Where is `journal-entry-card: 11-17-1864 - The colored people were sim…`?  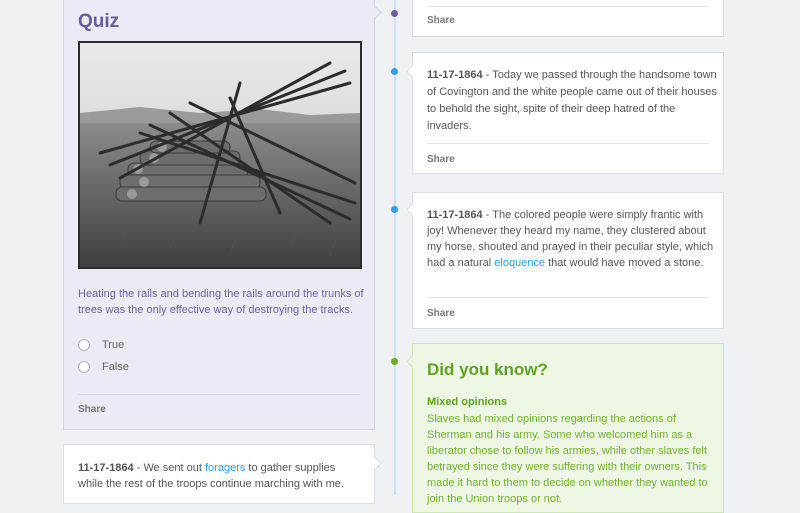 journal-entry-card: 11-17-1864 - The colored people were sim… is located at coordinates (568, 260).